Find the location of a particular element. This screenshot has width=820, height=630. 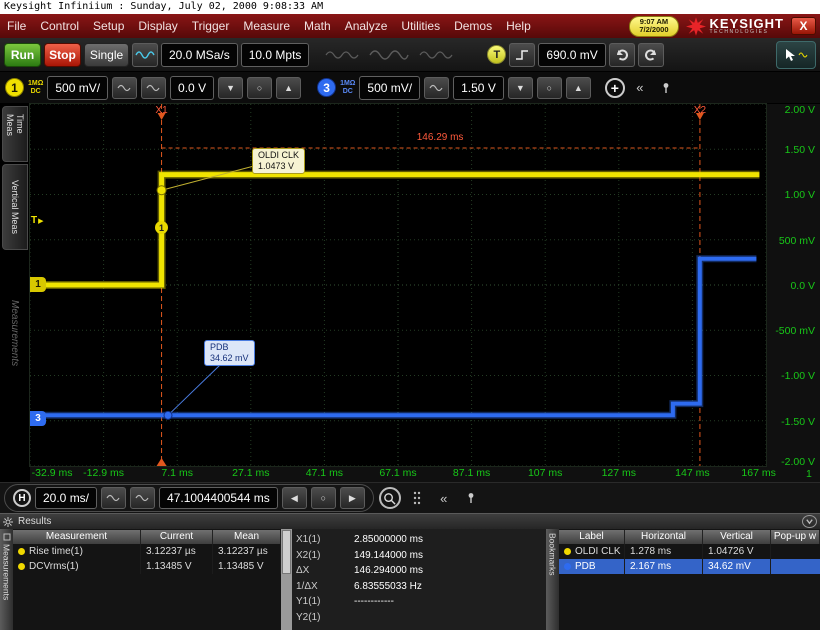

menu-item-trigger: Trigger is located at coordinates (211, 26).